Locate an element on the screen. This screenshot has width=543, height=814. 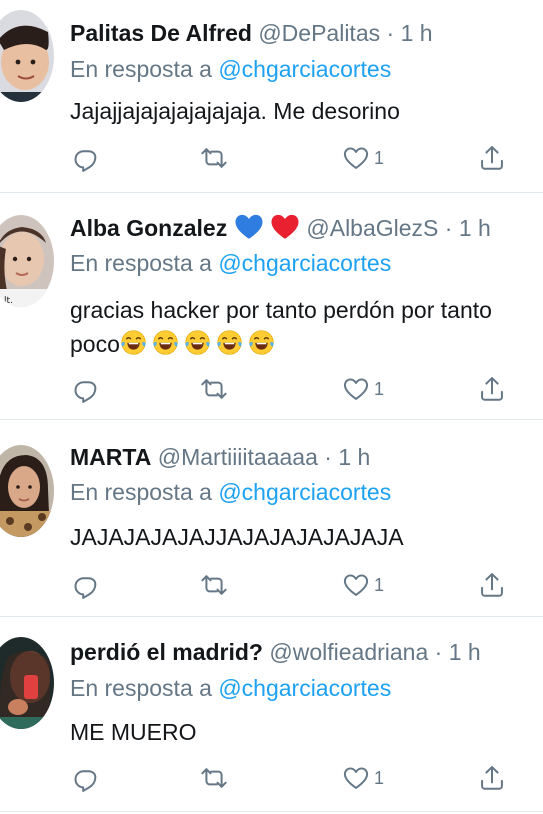
tweet-text-line: JAJAJAJAJAJJAJAJAJAJAJAJA is located at coordinates (237, 537).